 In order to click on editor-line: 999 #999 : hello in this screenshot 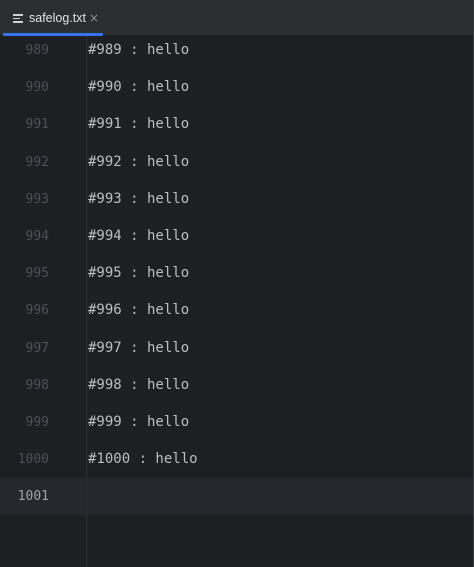, I will do `click(237, 426)`.